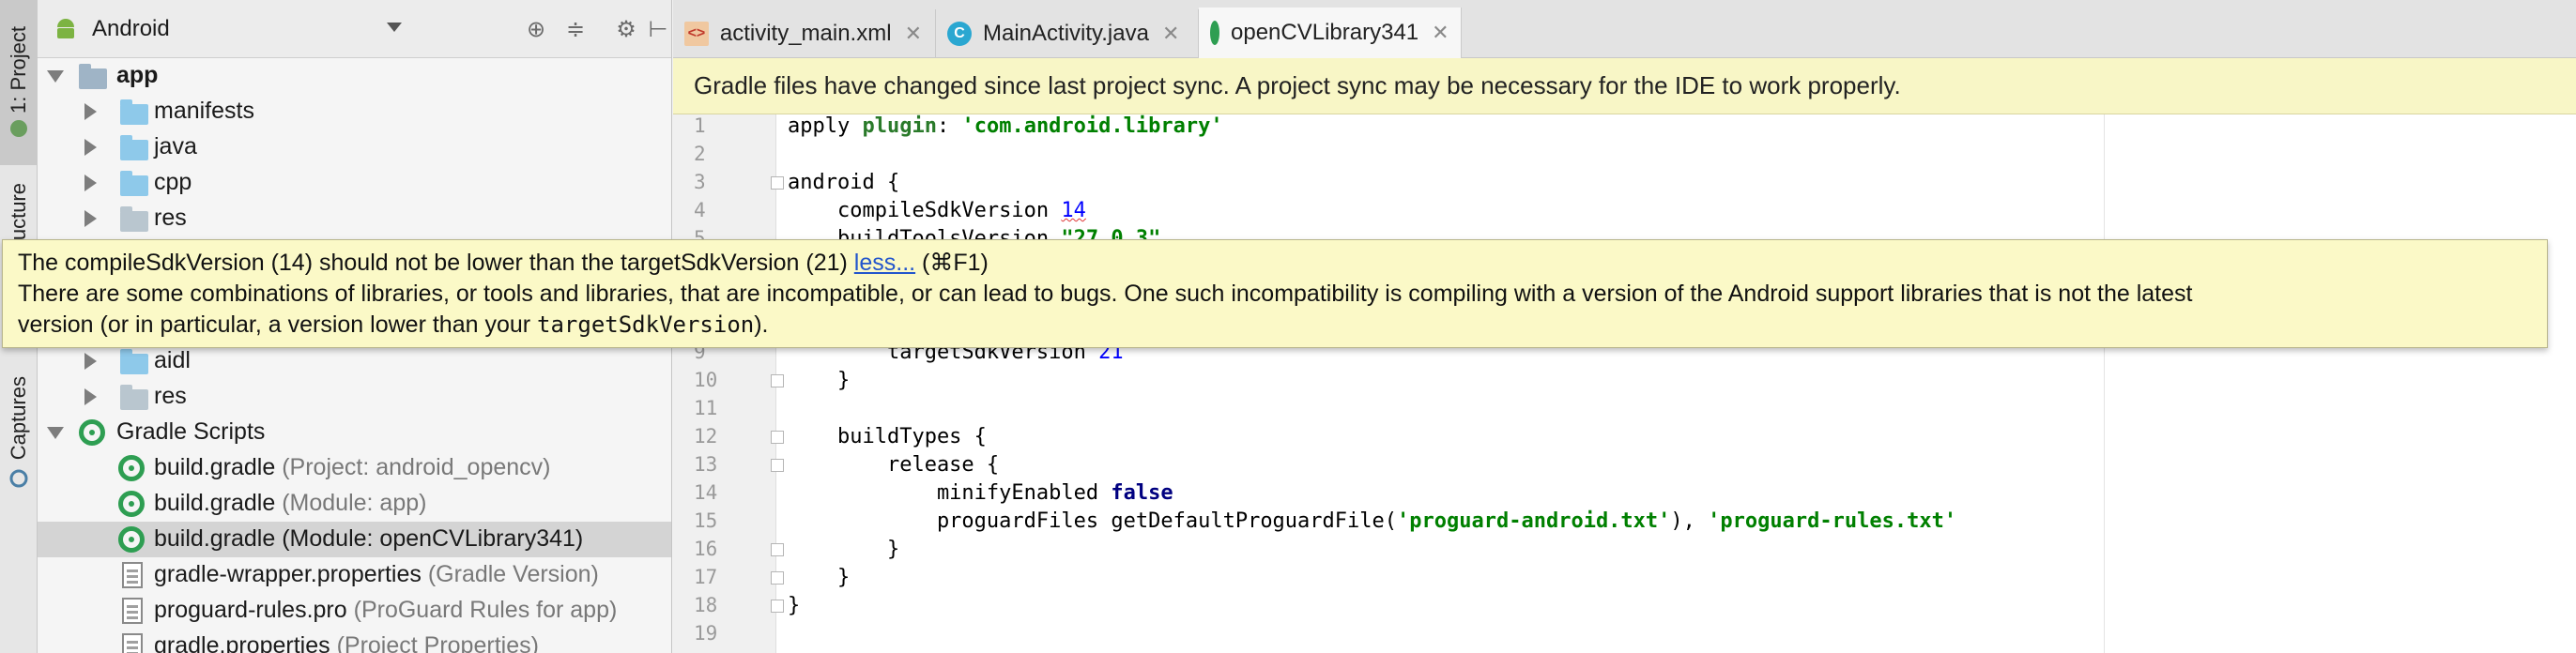 This screenshot has height=653, width=2576. I want to click on tree-item-gradle-scripts: Gradle Scripts, so click(354, 432).